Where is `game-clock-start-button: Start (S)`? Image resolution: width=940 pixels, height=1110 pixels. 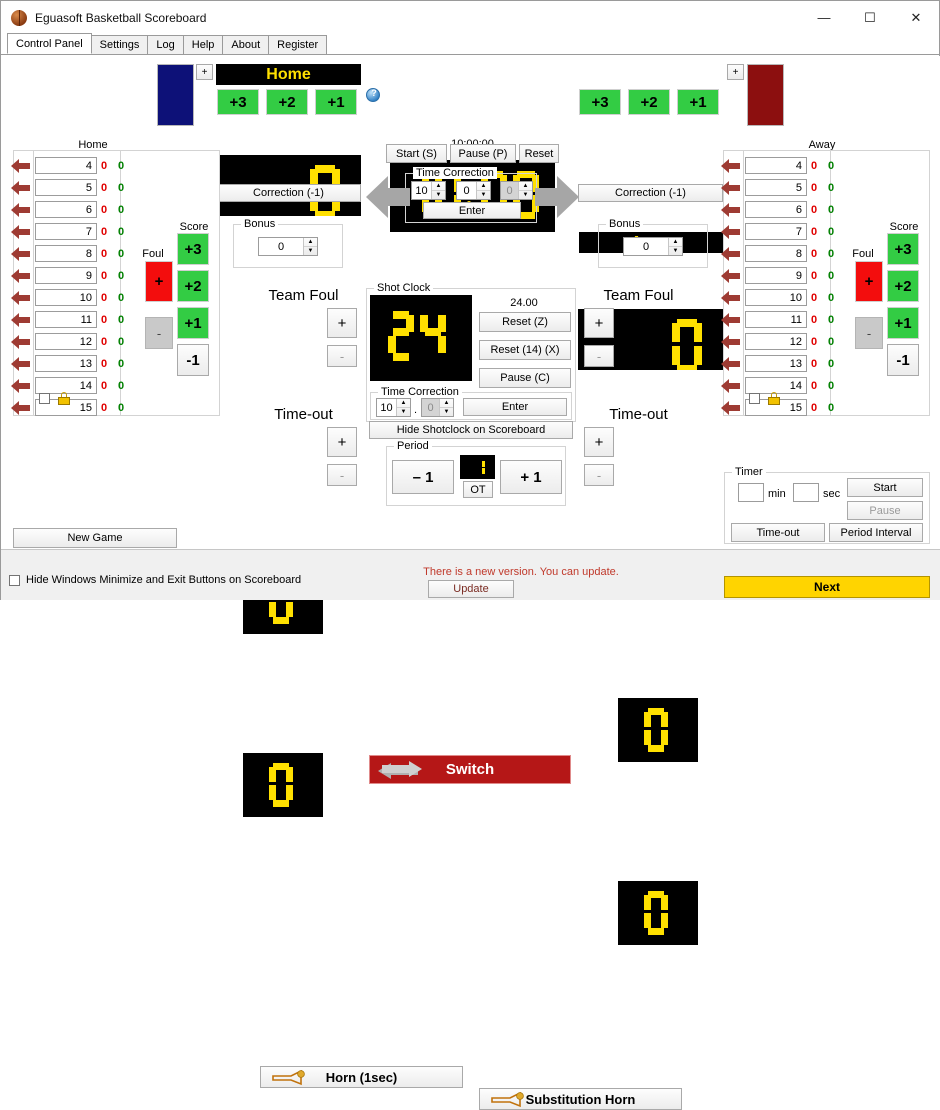 game-clock-start-button: Start (S) is located at coordinates (416, 153).